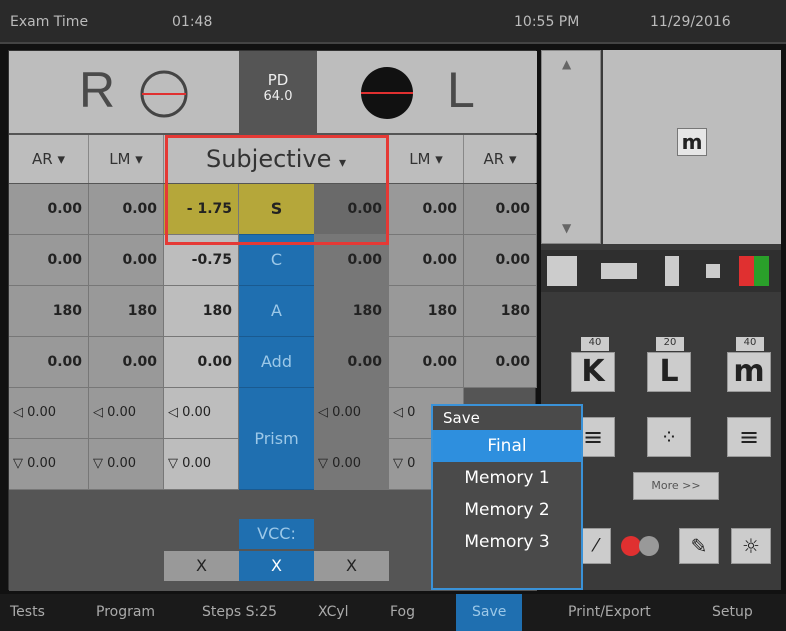  What do you see at coordinates (276, 311) in the screenshot?
I see `row-key-axis: A` at bounding box center [276, 311].